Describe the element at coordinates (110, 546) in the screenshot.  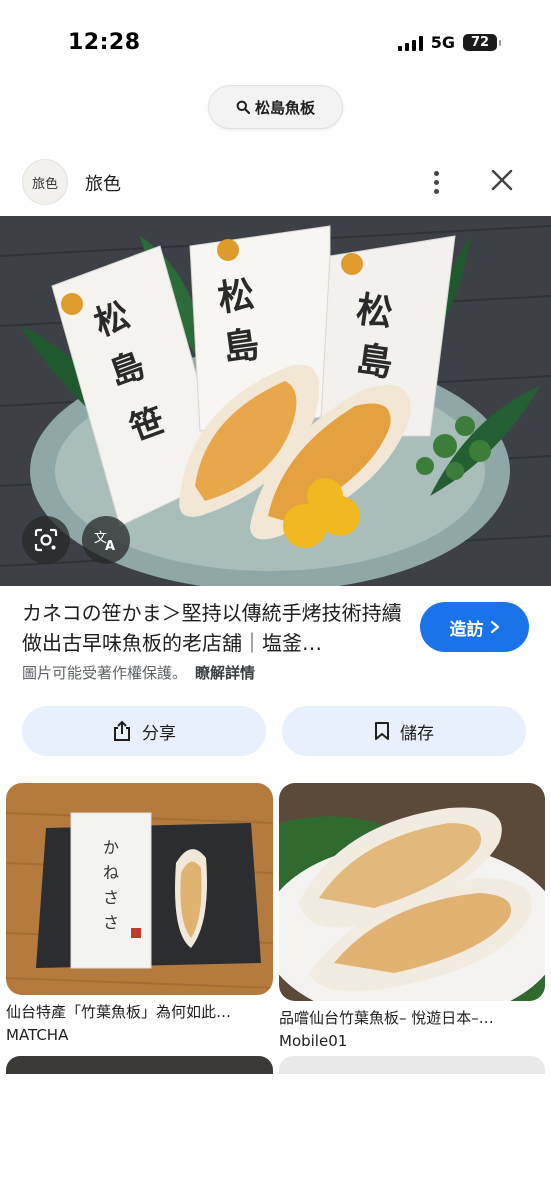
I see `svg-text: A` at that location.